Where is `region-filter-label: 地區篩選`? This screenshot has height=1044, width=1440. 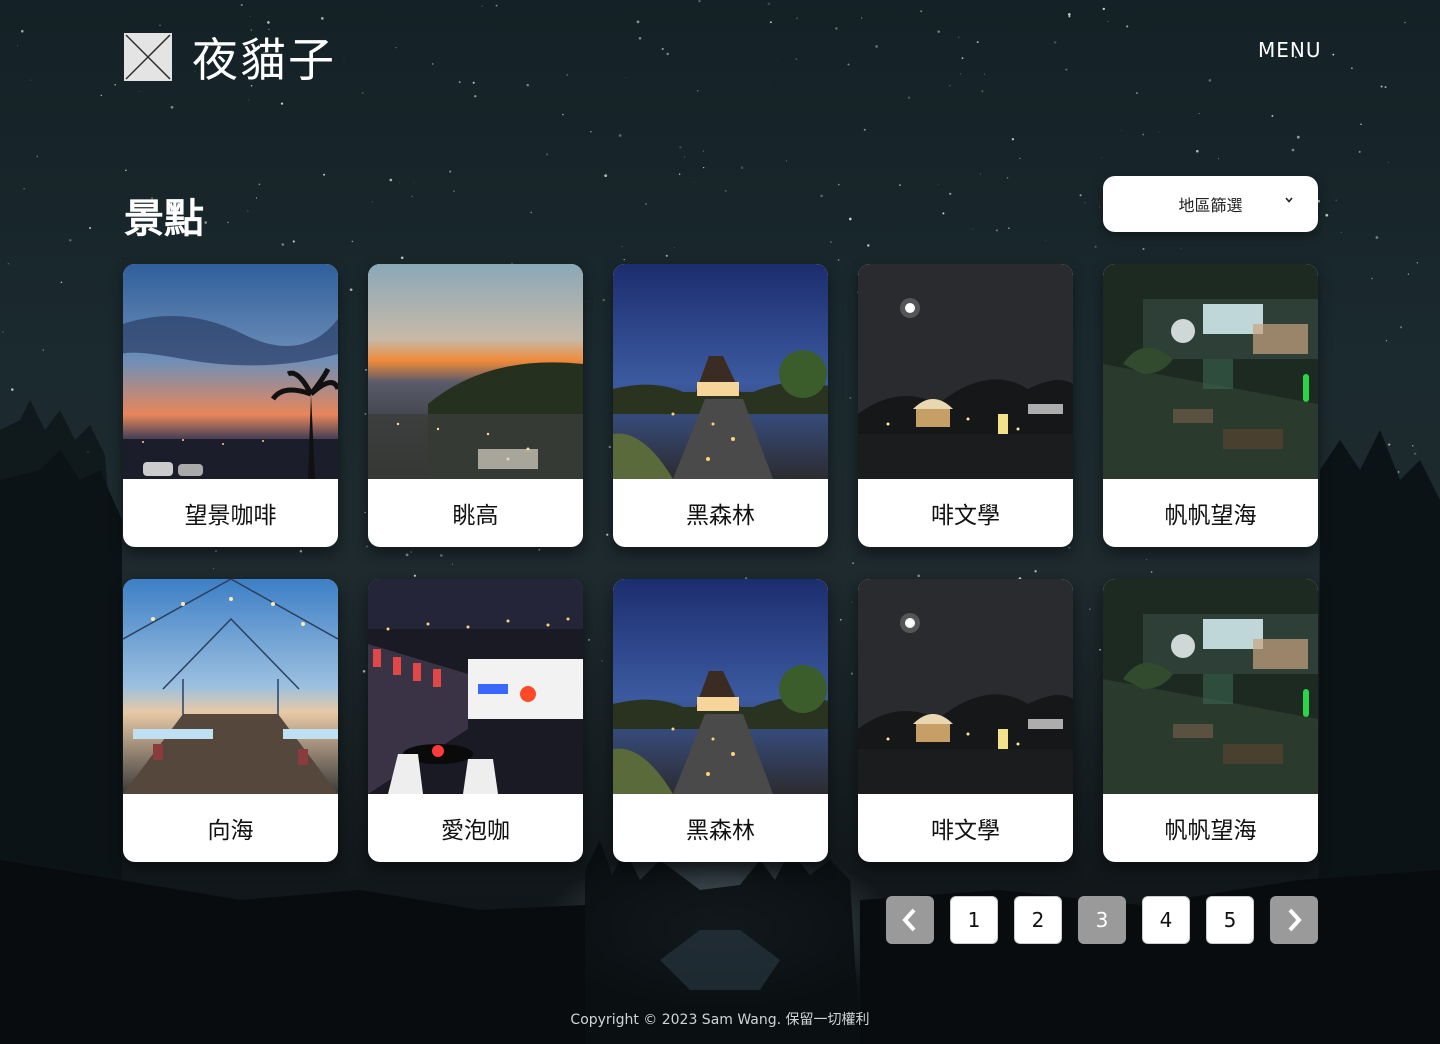 region-filter-label: 地區篩選 is located at coordinates (1210, 205).